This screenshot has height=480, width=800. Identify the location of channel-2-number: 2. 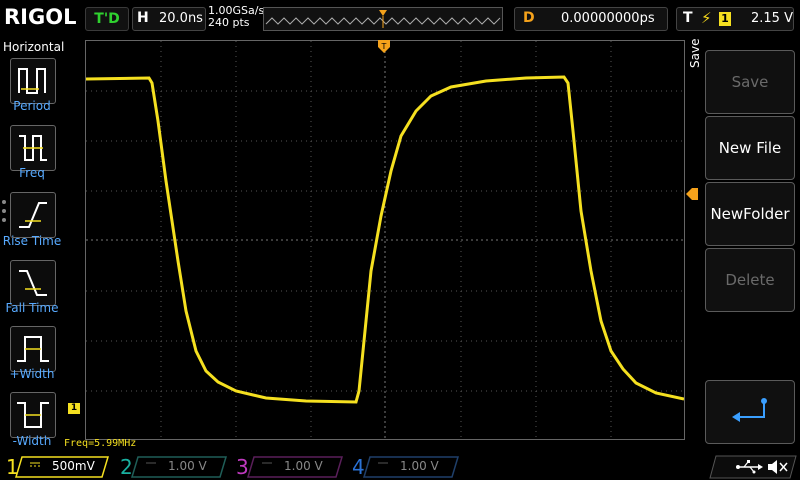
(126, 467).